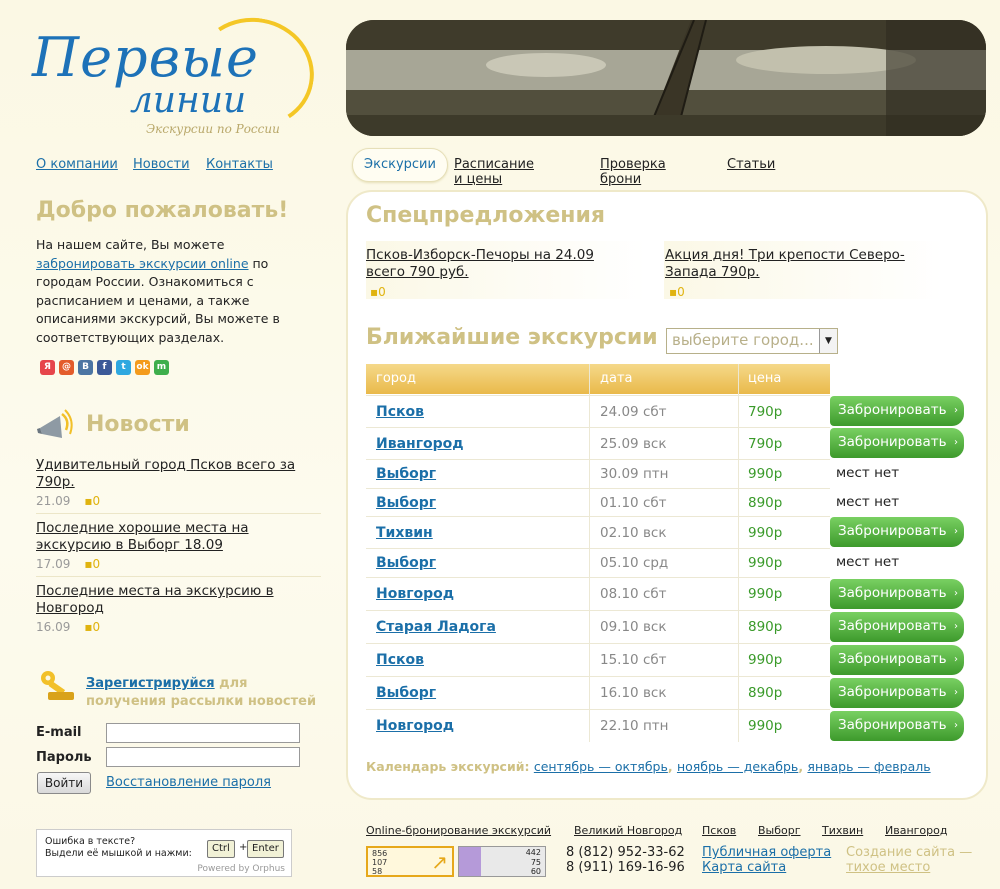  Describe the element at coordinates (85, 367) in the screenshot. I see `vkontakte-icon: B` at that location.